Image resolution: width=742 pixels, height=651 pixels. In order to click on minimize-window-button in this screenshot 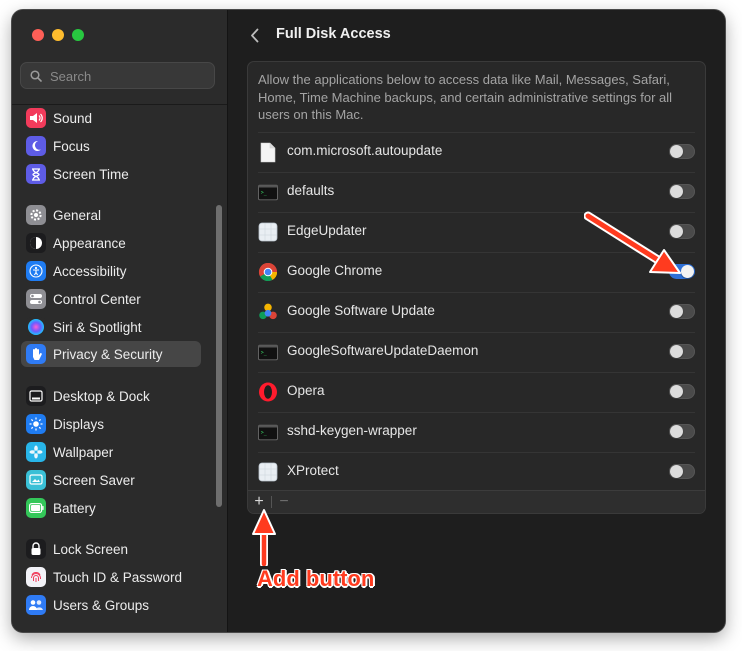, I will do `click(58, 35)`.